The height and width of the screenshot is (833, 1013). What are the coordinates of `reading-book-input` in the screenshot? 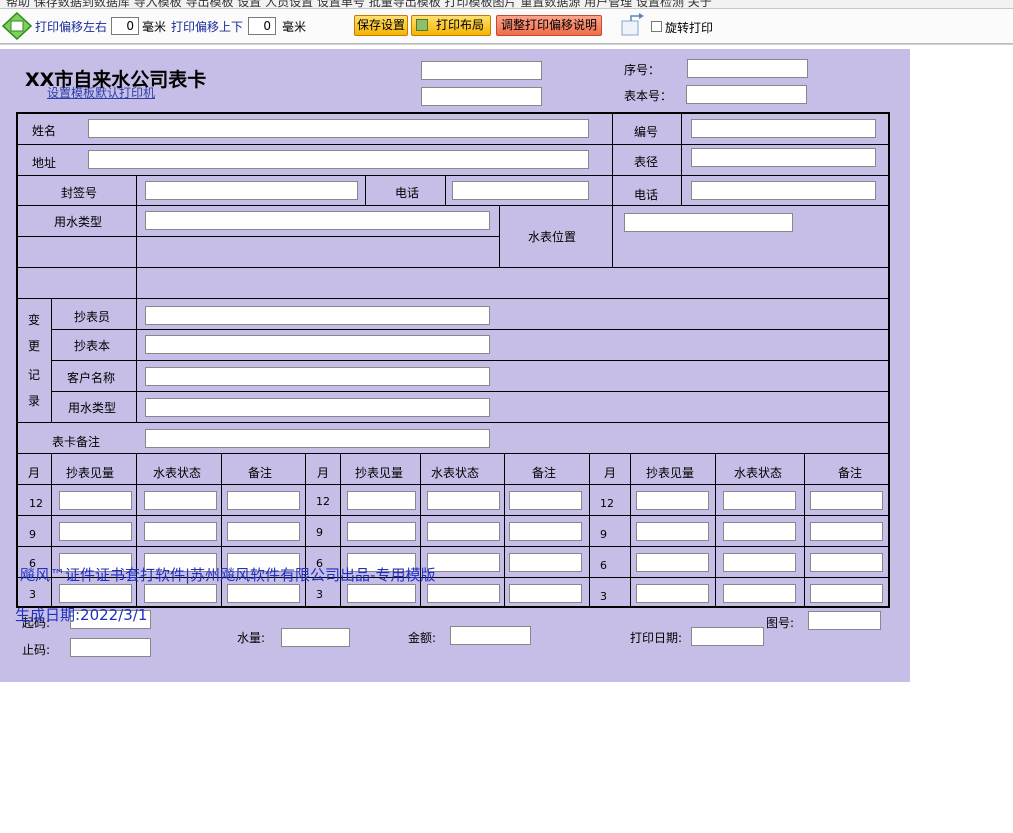 It's located at (317, 344).